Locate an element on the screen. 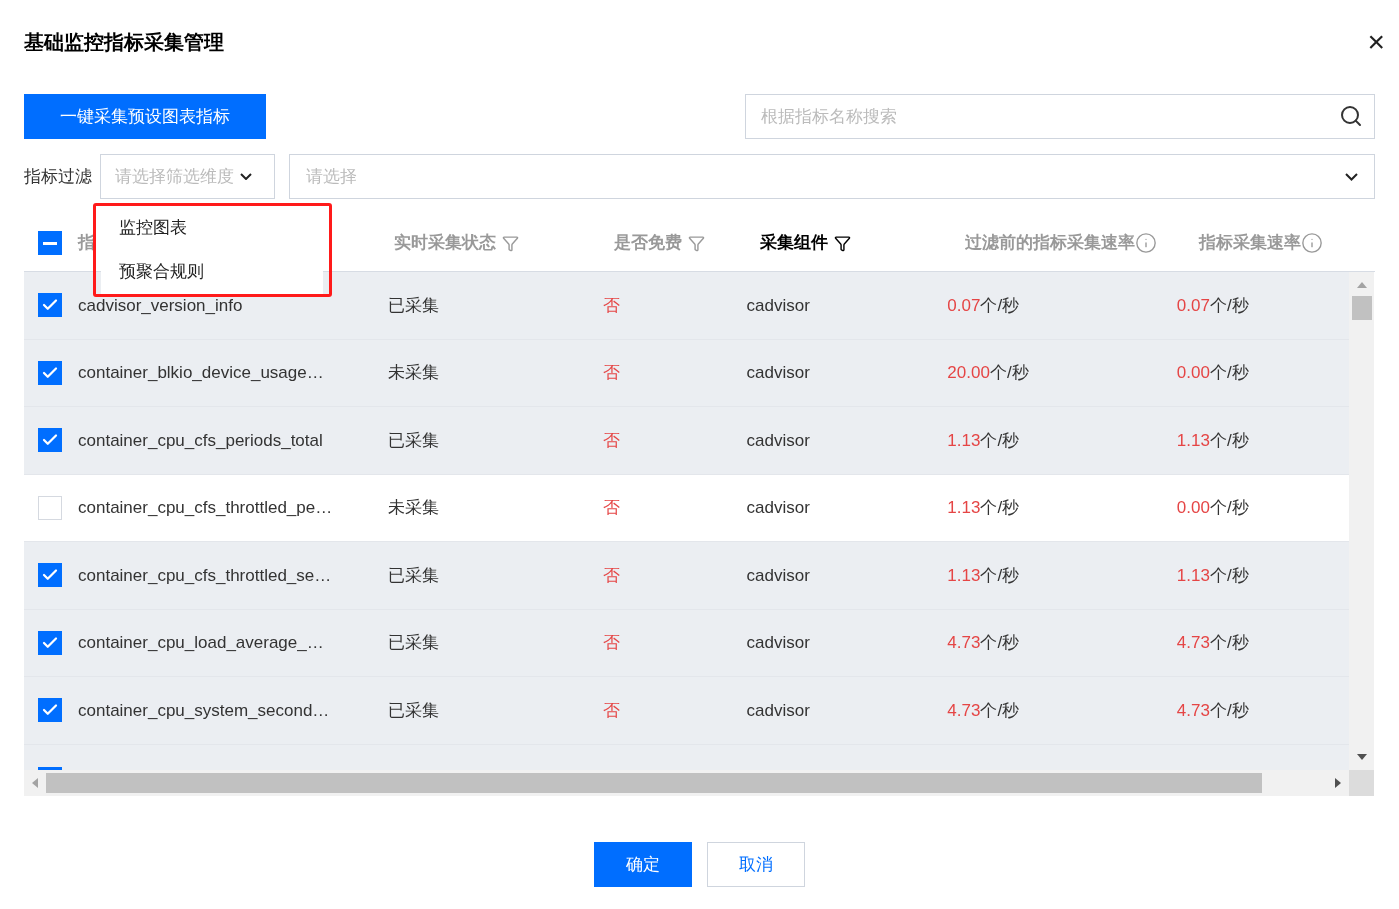  scroll-up-icon is located at coordinates (1361, 285).